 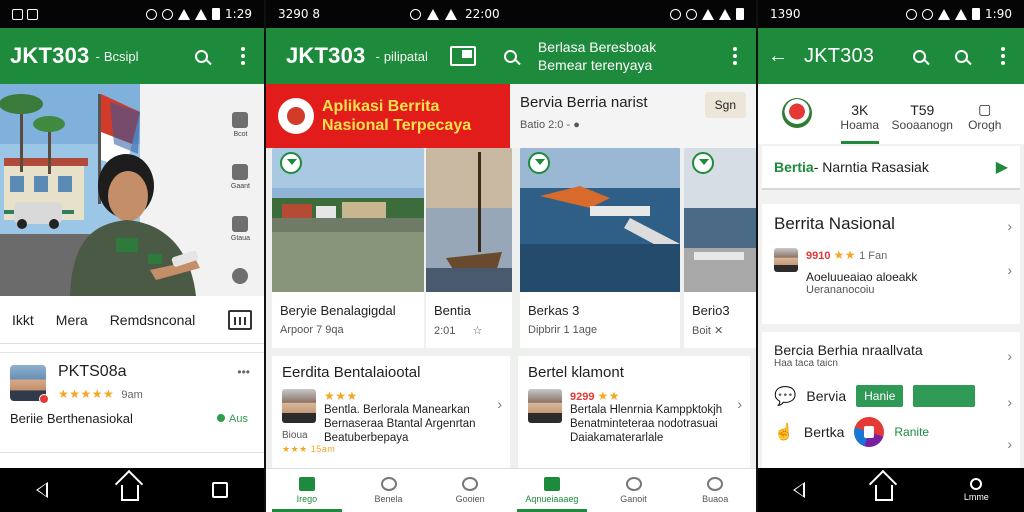 I want to click on chip-2: Mera, so click(x=72, y=320).